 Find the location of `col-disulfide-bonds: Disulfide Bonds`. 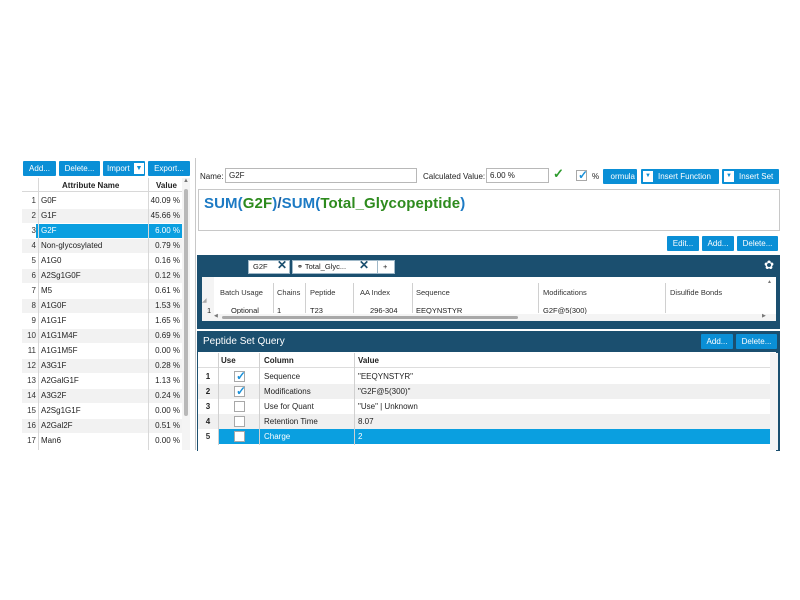

col-disulfide-bonds: Disulfide Bonds is located at coordinates (696, 292).